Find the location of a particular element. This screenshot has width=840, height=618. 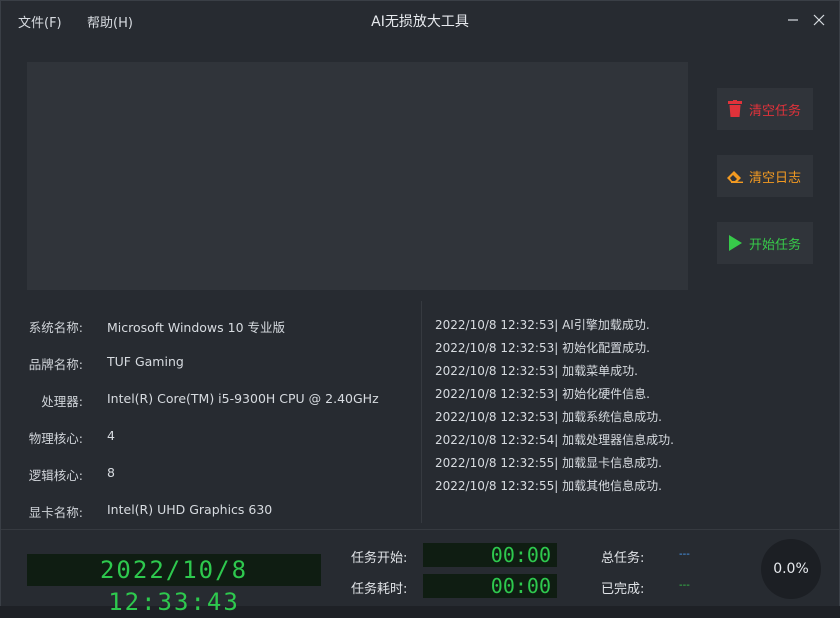

divider is located at coordinates (421, 412).